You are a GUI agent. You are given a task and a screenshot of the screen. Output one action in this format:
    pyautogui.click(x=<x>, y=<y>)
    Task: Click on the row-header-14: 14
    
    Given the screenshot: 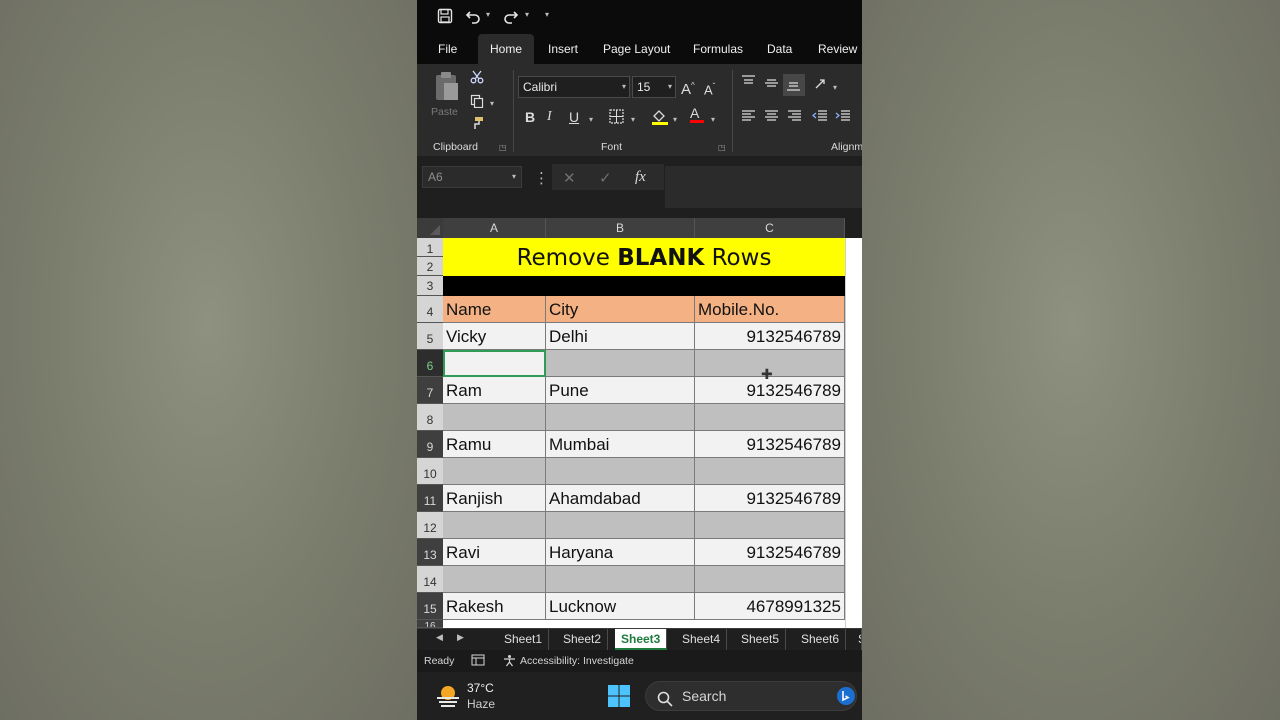 What is the action you would take?
    pyautogui.click(x=430, y=579)
    